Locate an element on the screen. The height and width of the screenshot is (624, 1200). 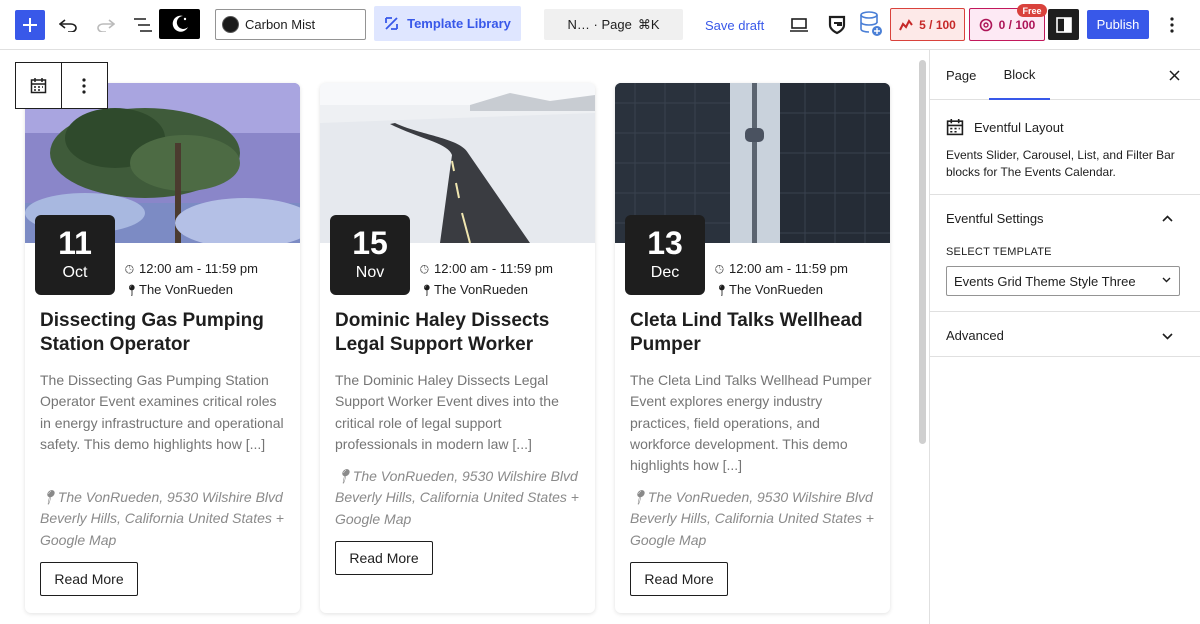
eventful-settings-toggle: Eventful Settings is located at coordinates (995, 218).